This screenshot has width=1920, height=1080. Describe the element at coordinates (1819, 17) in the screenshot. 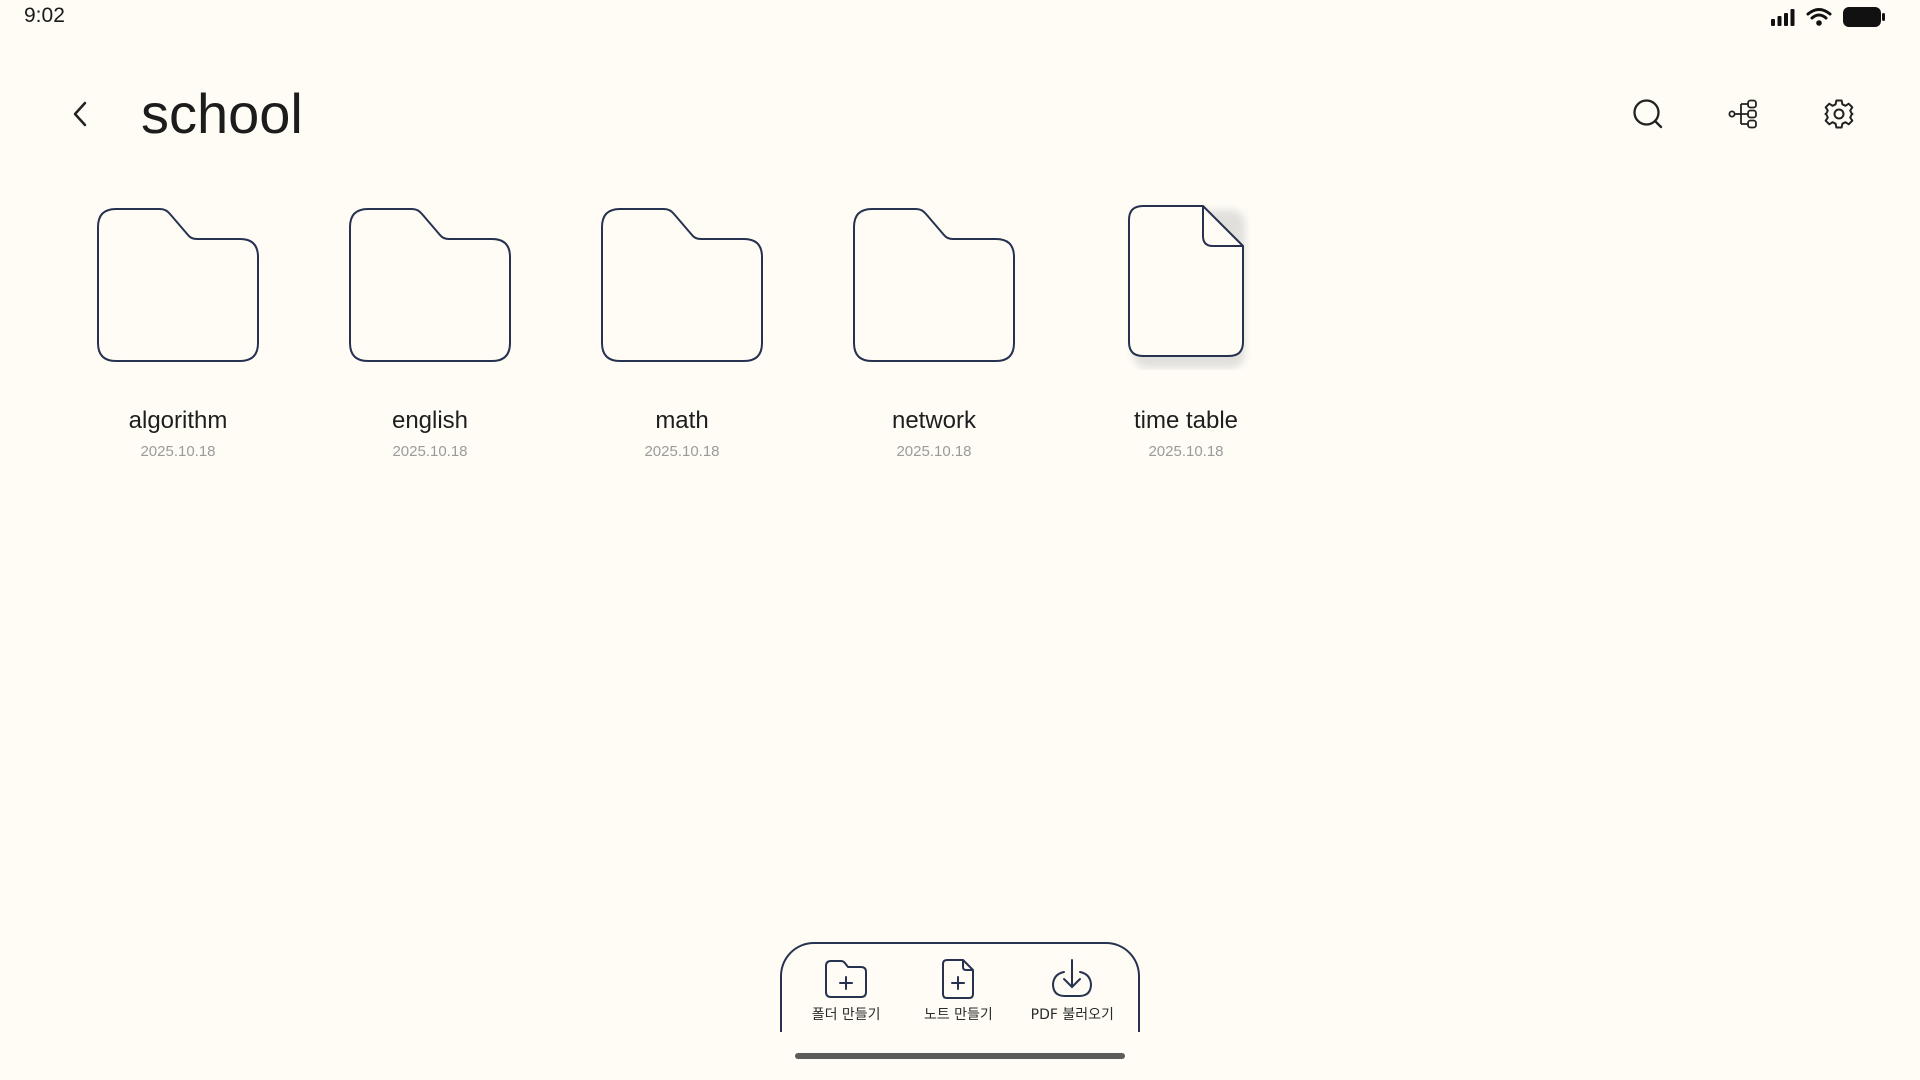

I see `wifi-icon` at that location.